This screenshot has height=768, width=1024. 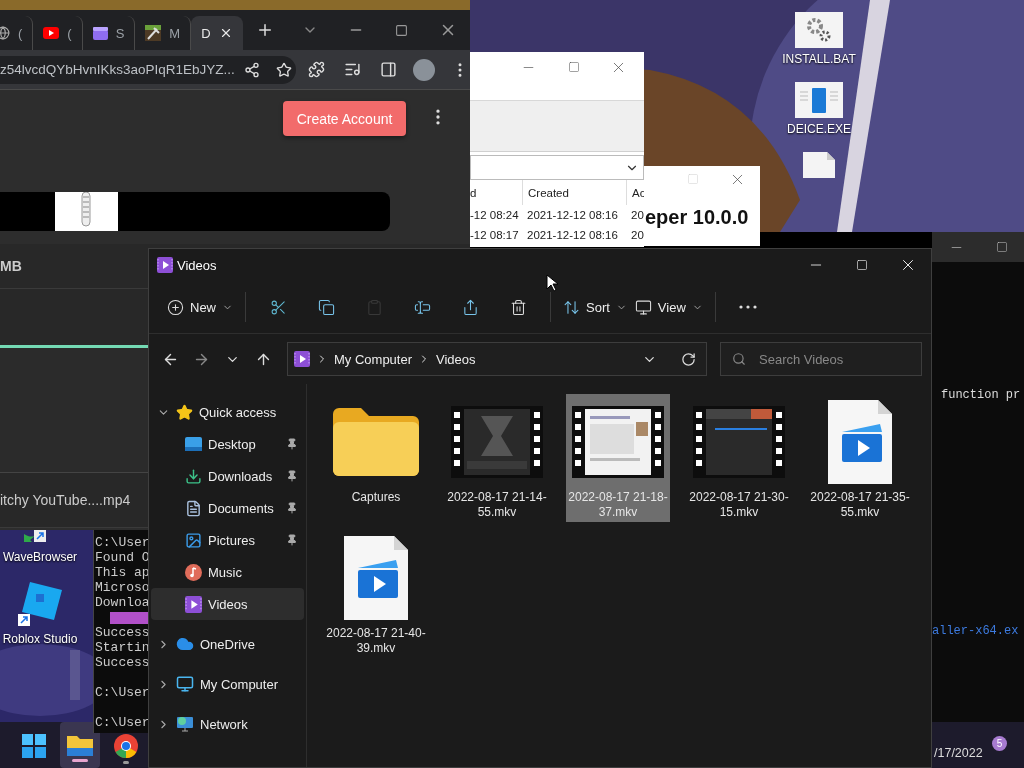 What do you see at coordinates (618, 458) in the screenshot?
I see `file-tile: 2022-08-17 21-18-37.mkv` at bounding box center [618, 458].